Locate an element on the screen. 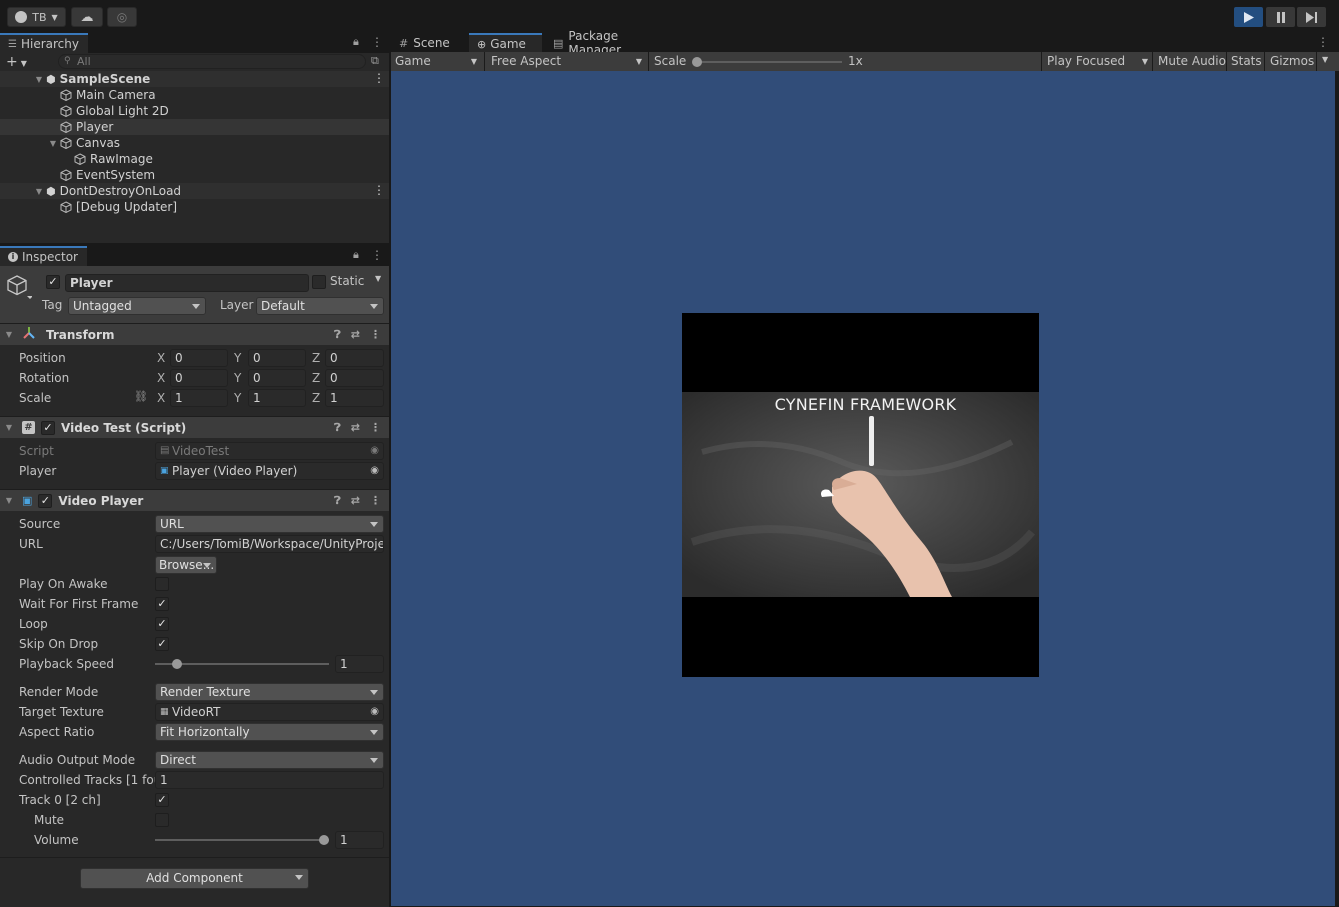 This screenshot has width=1339, height=907. tab-scene: # Scene is located at coordinates (426, 43).